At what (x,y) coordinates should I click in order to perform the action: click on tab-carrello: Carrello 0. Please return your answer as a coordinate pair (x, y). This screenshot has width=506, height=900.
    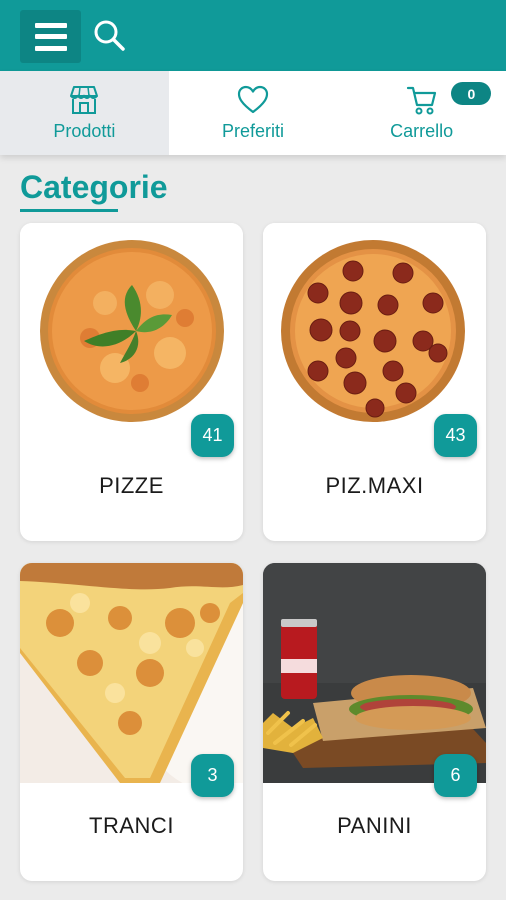
    Looking at the image, I should click on (421, 113).